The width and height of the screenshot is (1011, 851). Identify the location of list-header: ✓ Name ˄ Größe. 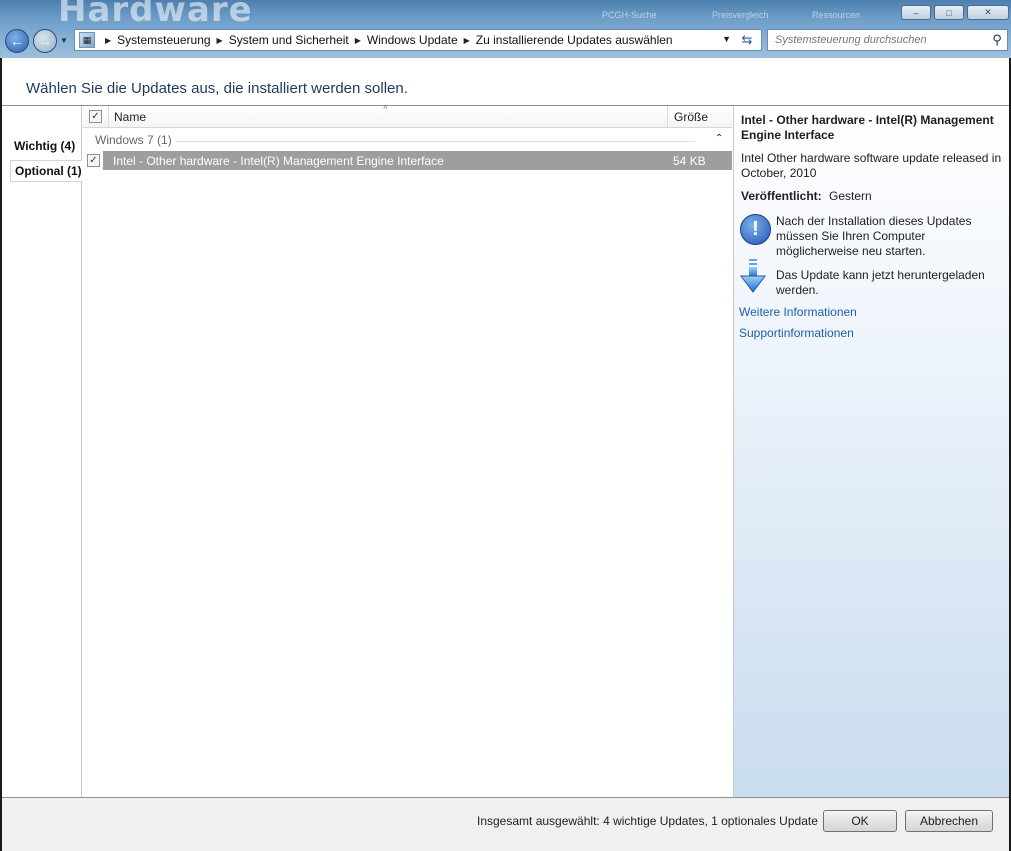
(407, 115).